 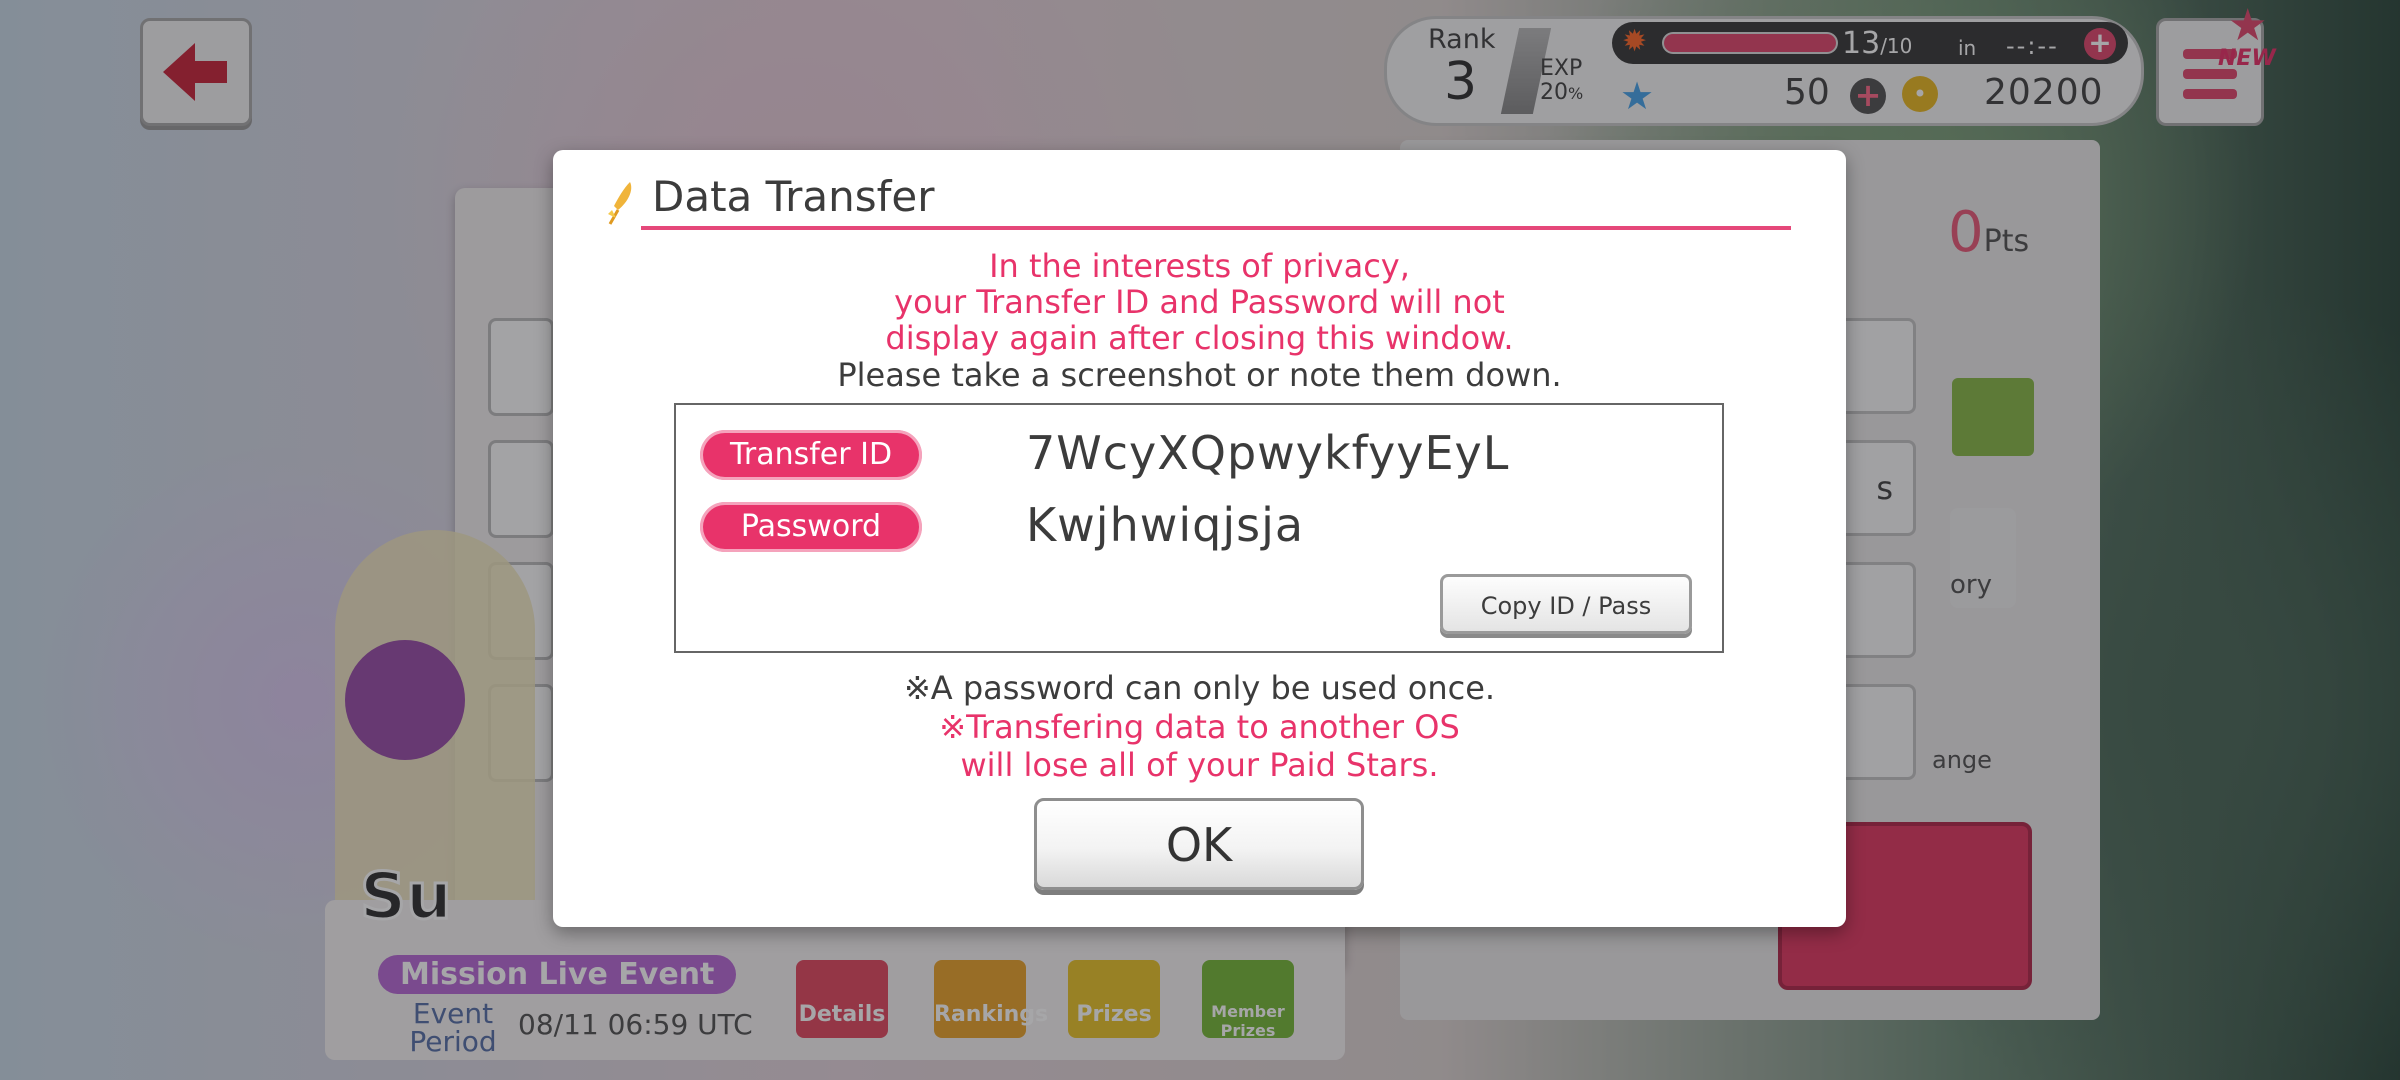 I want to click on privacy-line-3: display again after closing this window., so click(x=1199, y=338).